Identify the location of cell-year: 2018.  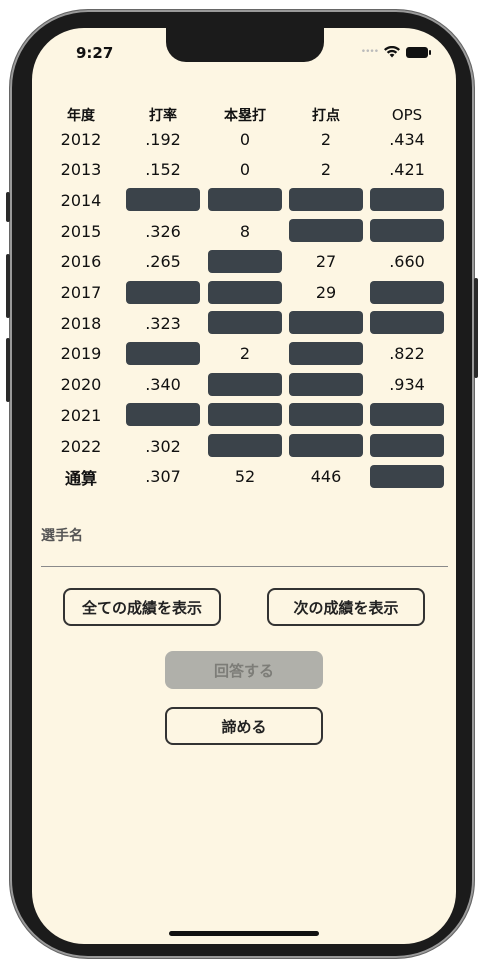
(81, 323).